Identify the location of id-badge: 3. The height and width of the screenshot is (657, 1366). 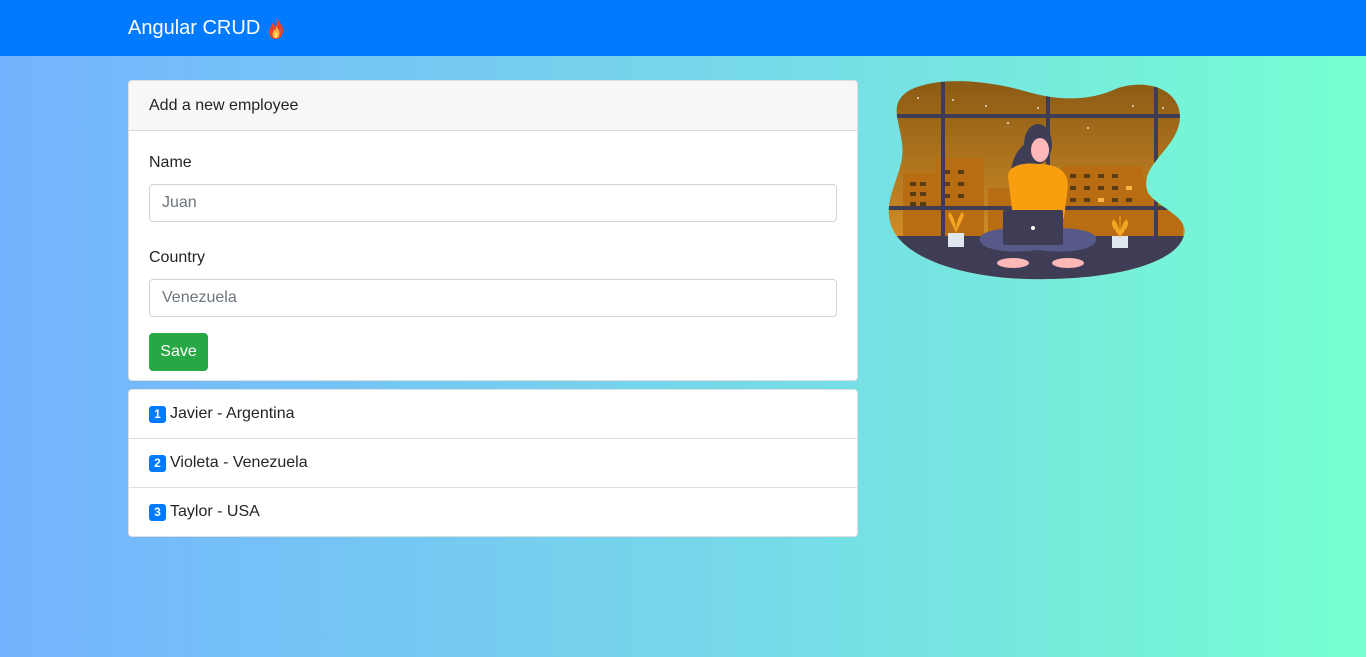
(157, 512).